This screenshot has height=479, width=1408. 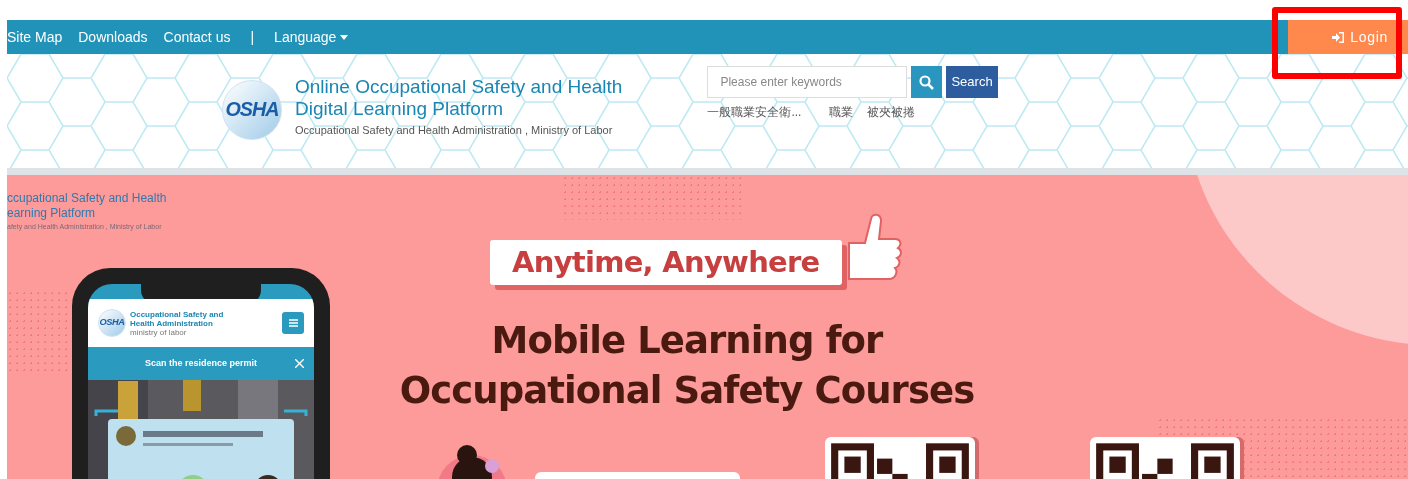 I want to click on menu-button, so click(x=293, y=323).